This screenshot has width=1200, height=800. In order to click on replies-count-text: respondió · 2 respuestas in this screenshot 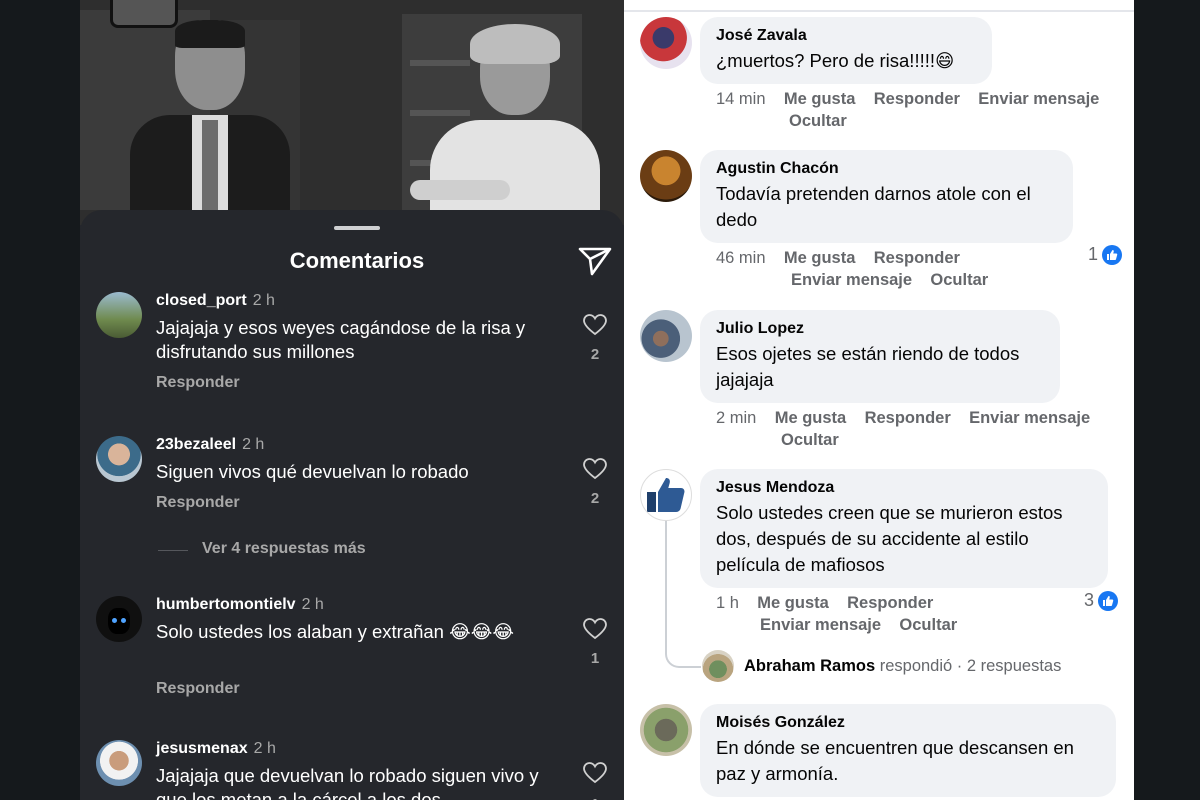, I will do `click(971, 666)`.